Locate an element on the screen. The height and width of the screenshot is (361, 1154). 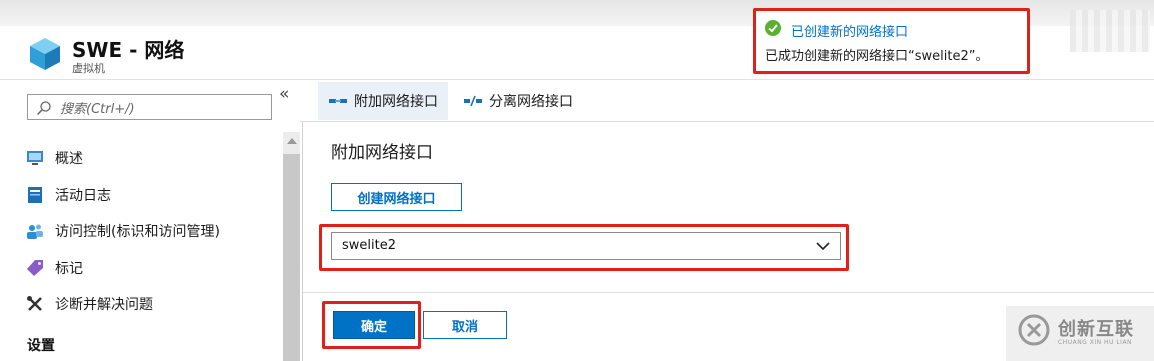
command-toolbar: 附加网络接口 分离网络接口 is located at coordinates (727, 101).